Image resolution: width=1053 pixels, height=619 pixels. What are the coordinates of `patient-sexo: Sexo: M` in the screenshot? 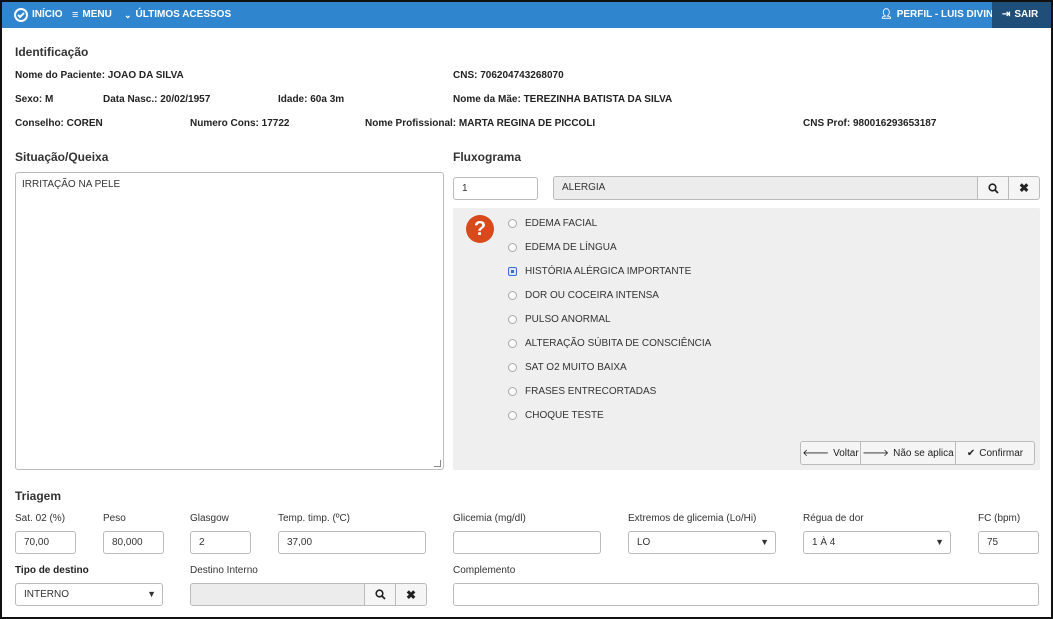 It's located at (34, 99).